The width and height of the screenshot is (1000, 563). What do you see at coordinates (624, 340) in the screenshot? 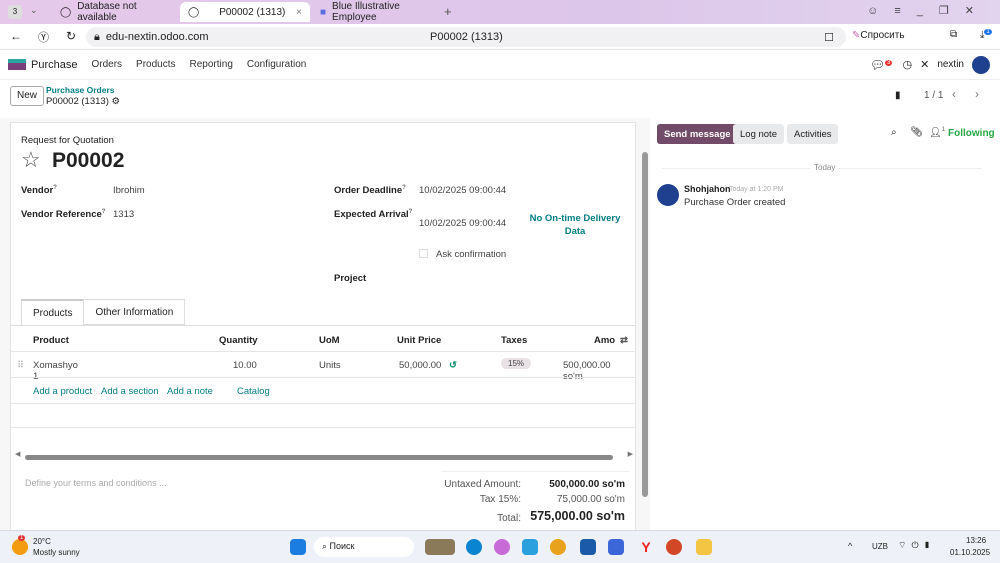
I see `optional-columns-icon: ⇄` at bounding box center [624, 340].